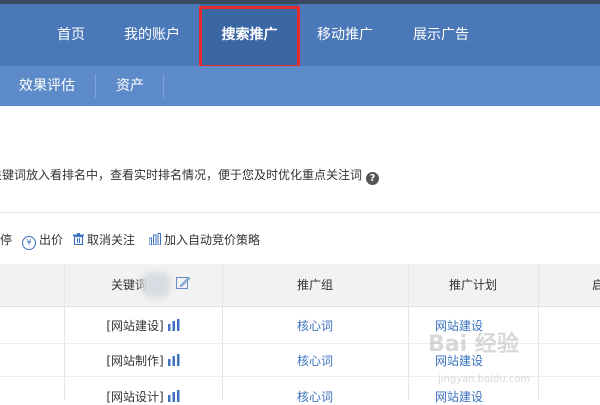 The height and width of the screenshot is (405, 600). I want to click on column-header-status-label: 启, so click(596, 285).